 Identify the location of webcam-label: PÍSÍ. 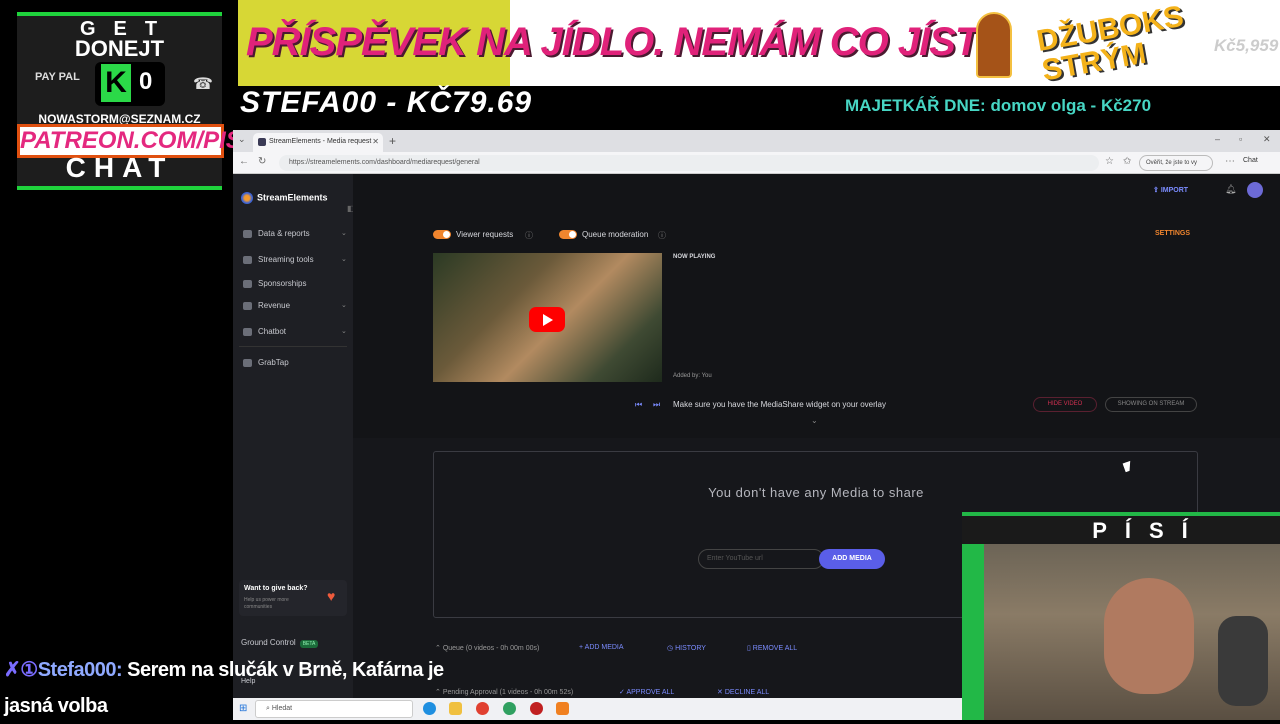
(1149, 530).